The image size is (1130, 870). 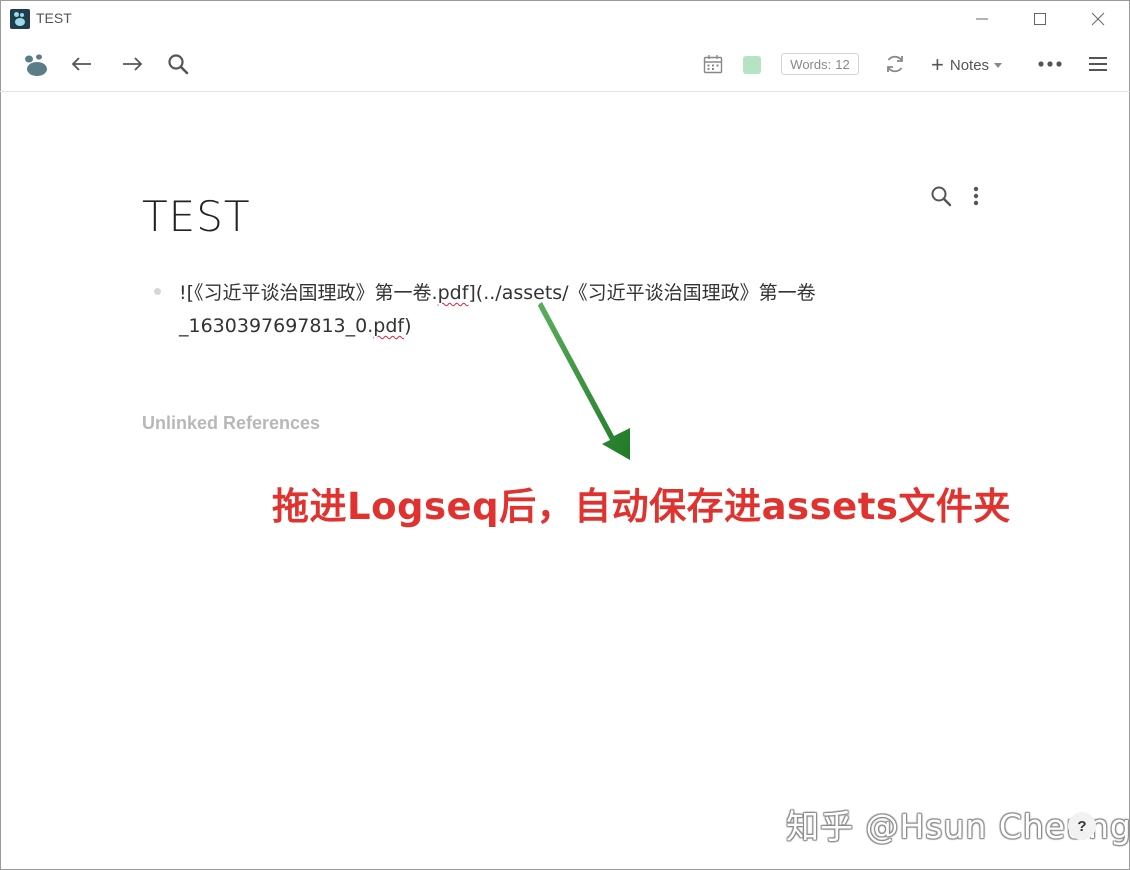 What do you see at coordinates (842, 64) in the screenshot?
I see `word-count-value: 12` at bounding box center [842, 64].